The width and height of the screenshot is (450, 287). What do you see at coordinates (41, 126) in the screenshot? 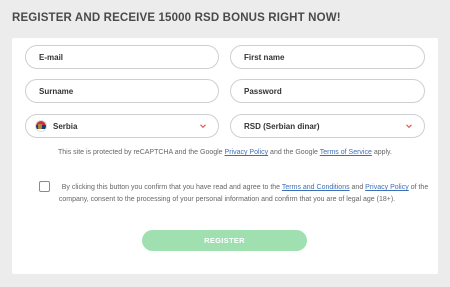
I see `serbia-flag-icon` at bounding box center [41, 126].